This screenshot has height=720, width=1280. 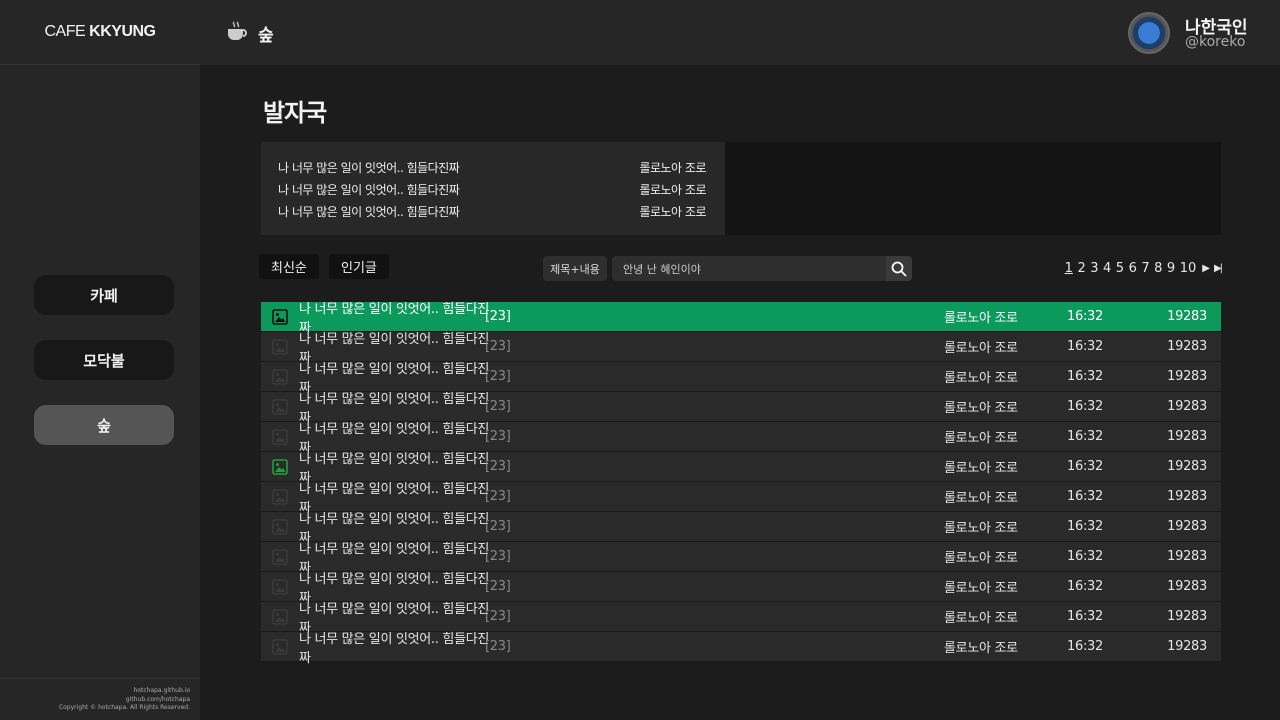 I want to click on notice-title: 나 너무 많은 일이 잇엇어.. 힘들다진짜, so click(x=369, y=168).